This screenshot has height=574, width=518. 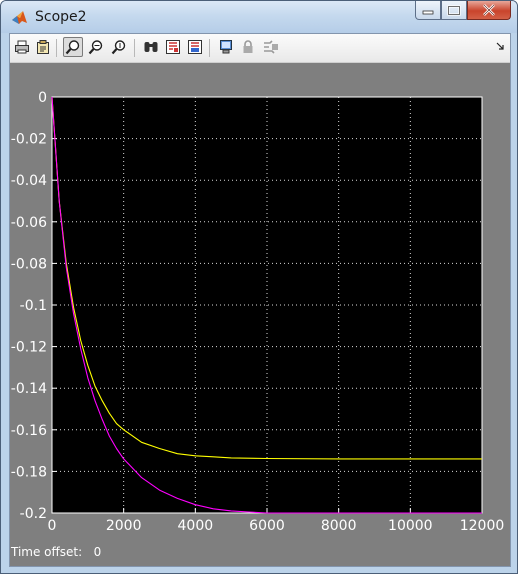 I want to click on caption-buttons, so click(x=463, y=11).